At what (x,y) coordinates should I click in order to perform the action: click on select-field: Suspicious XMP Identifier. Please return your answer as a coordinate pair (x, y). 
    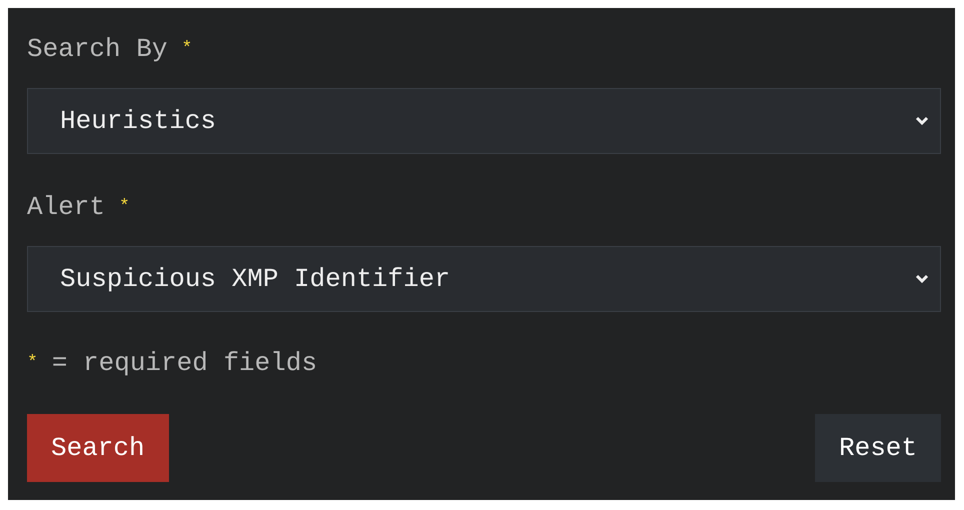
    Looking at the image, I should click on (484, 279).